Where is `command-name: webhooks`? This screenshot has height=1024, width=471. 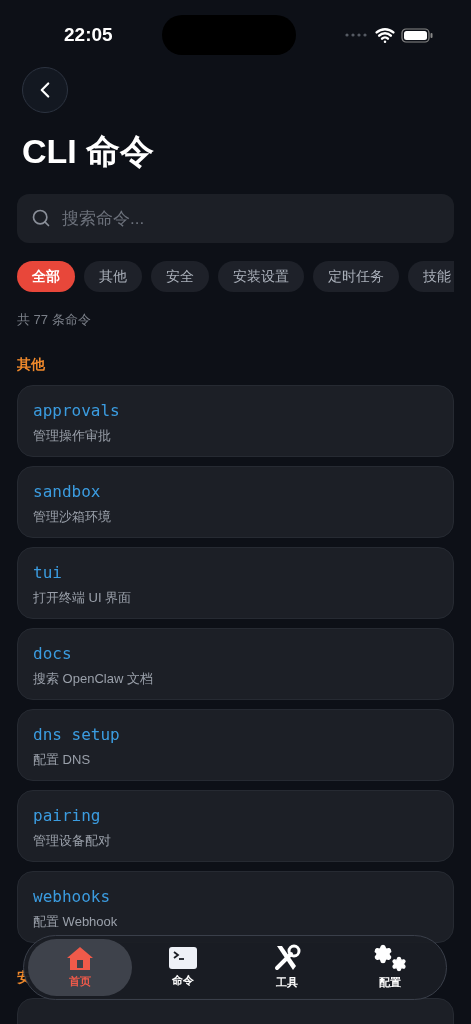
command-name: webhooks is located at coordinates (72, 896).